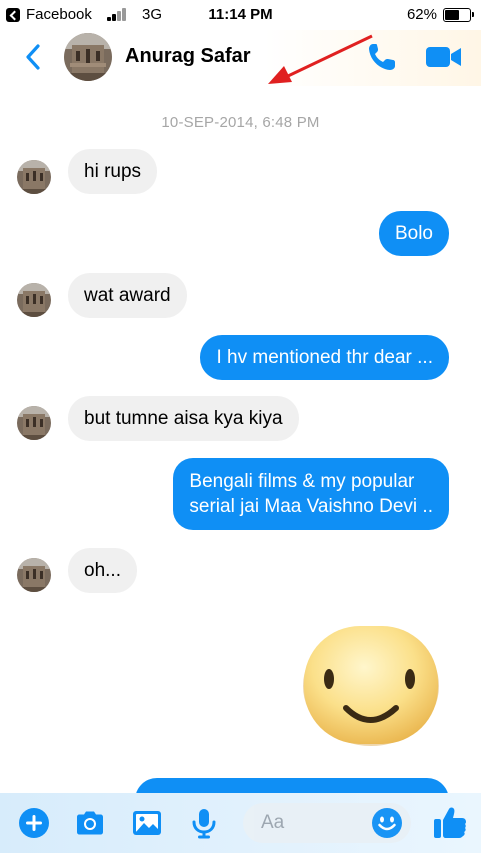 This screenshot has height=853, width=481. Describe the element at coordinates (413, 233) in the screenshot. I see `outgoing-message: Bolo` at that location.